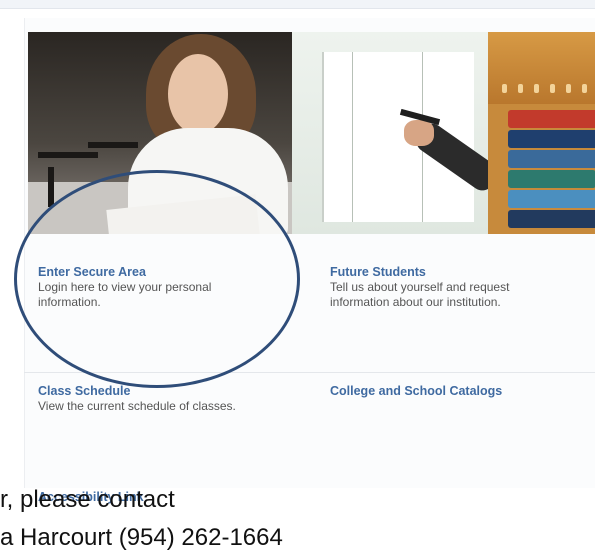 The height and width of the screenshot is (554, 595). What do you see at coordinates (541, 133) in the screenshot?
I see `books-photo` at bounding box center [541, 133].